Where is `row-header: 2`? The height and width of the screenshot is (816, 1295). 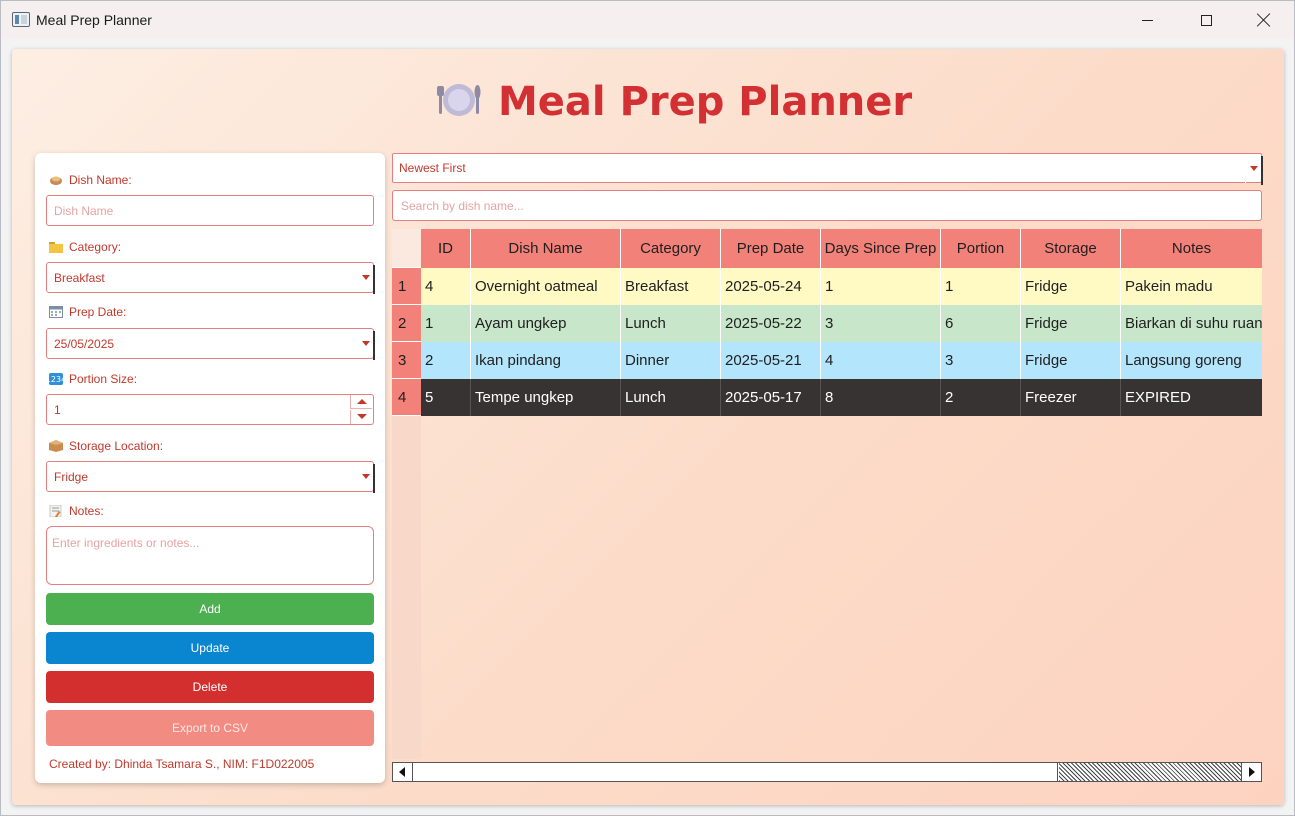 row-header: 2 is located at coordinates (406, 323).